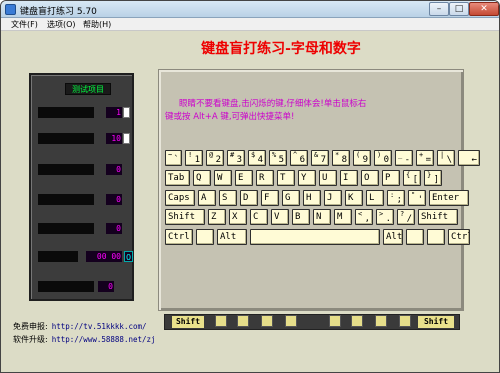  What do you see at coordinates (207, 198) in the screenshot?
I see `key-a: A` at bounding box center [207, 198].